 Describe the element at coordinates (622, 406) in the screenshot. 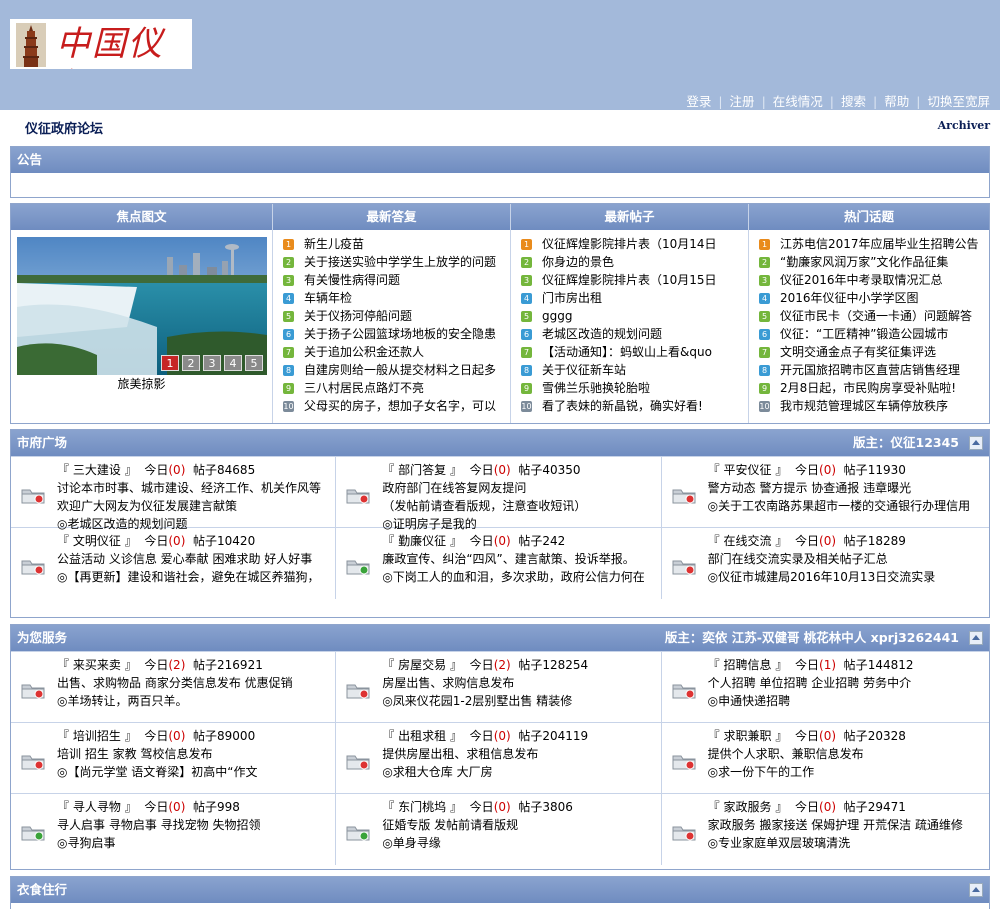

I see `topic-link: 看了表妹的新晶锐，确实好看!` at that location.